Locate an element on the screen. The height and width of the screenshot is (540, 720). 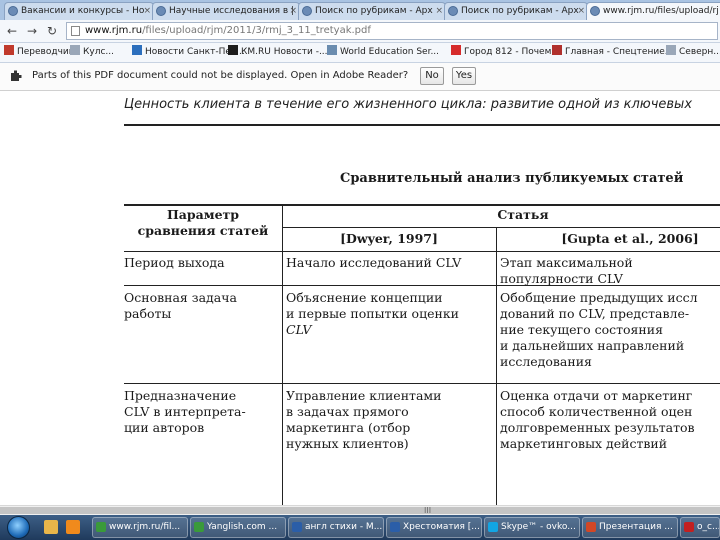
powerpoint-icon is located at coordinates (591, 527).